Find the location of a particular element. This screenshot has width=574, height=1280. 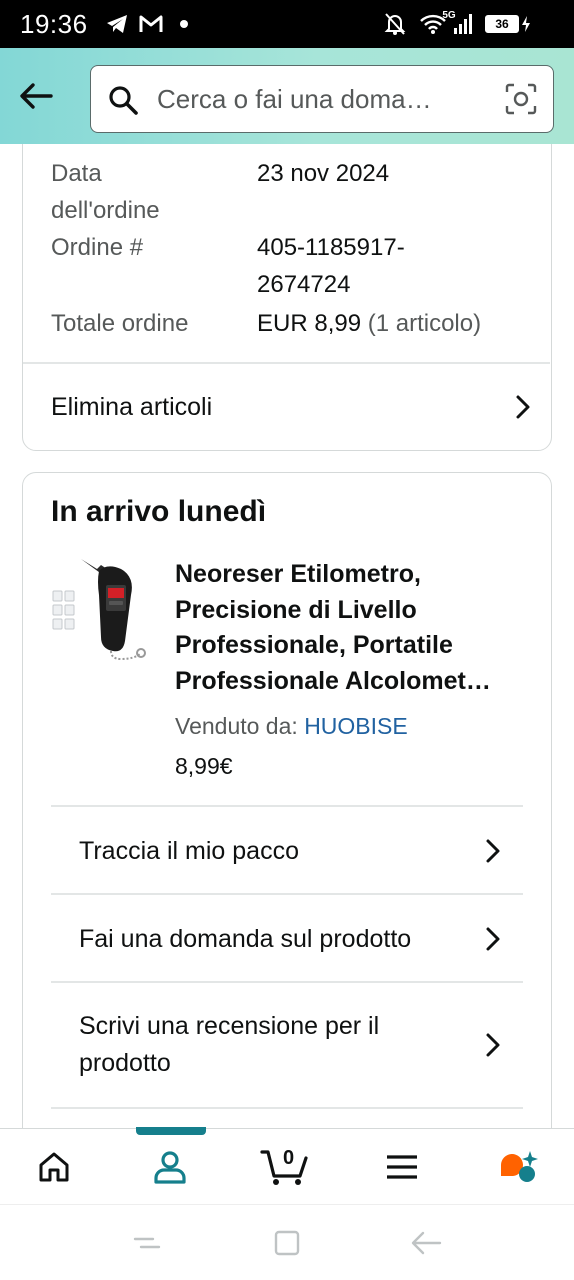

ask-product-question-link: Fai una domanda sul prodotto is located at coordinates (290, 939).